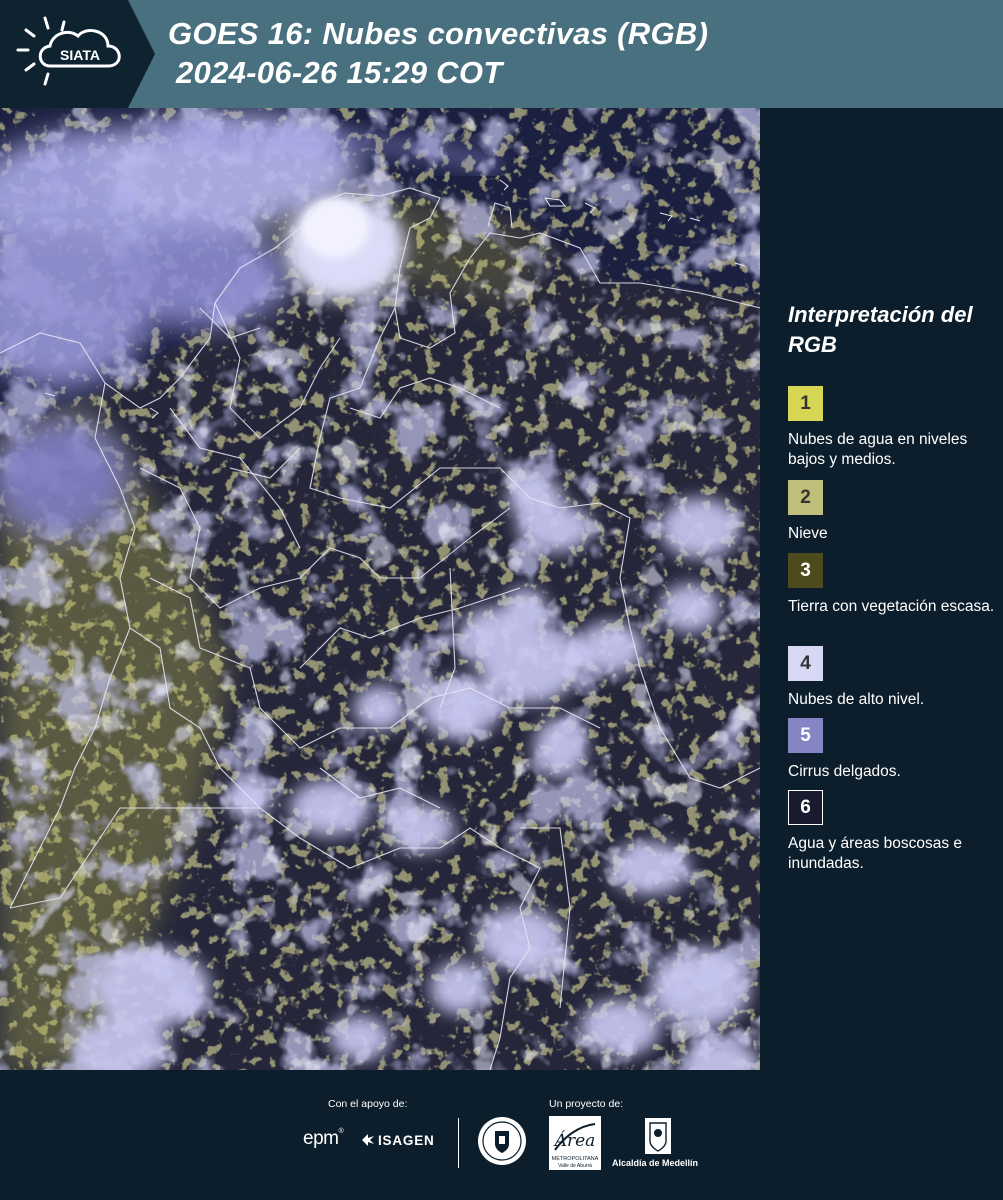 The image size is (1003, 1200). What do you see at coordinates (893, 585) in the screenshot?
I see `legend-item-3: 3 Tierra con vegetación escasa.` at bounding box center [893, 585].